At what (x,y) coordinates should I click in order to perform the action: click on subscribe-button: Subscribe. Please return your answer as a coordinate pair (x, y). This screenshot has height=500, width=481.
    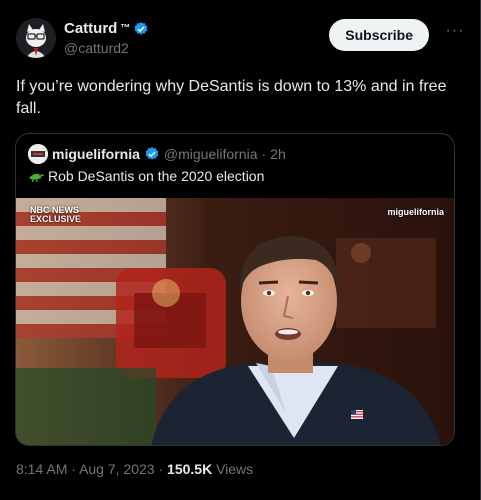
    Looking at the image, I should click on (379, 35).